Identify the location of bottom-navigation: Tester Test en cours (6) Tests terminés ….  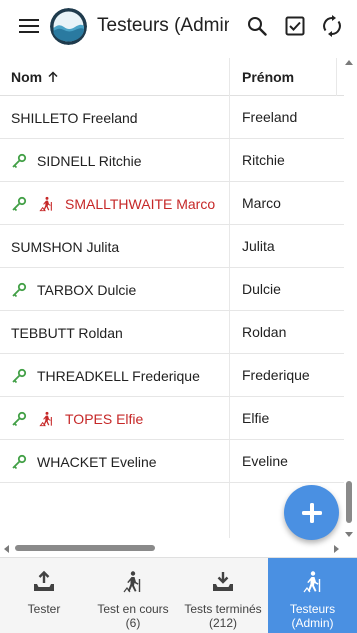
(178, 595).